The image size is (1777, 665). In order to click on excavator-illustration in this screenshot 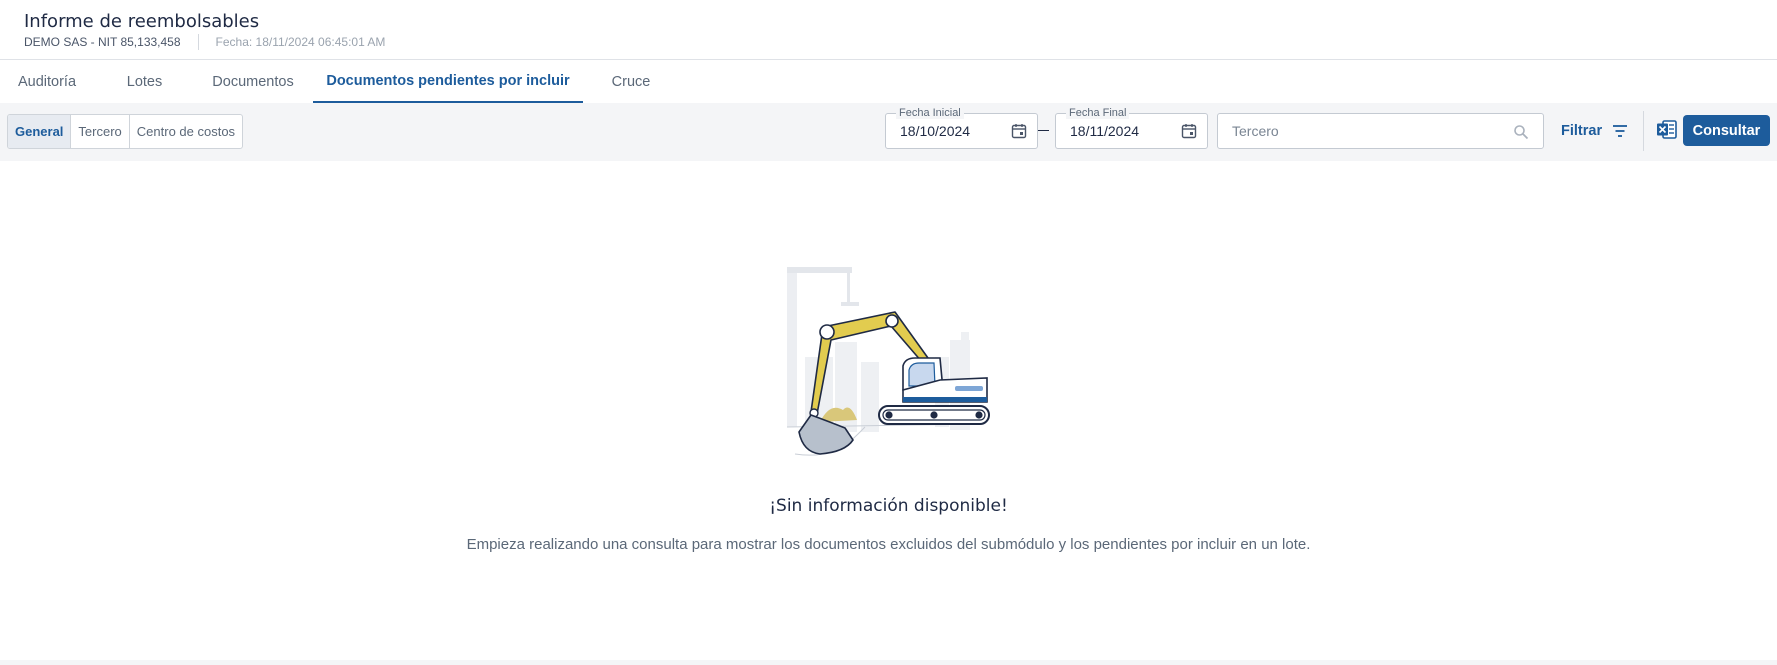, I will do `click(888, 361)`.